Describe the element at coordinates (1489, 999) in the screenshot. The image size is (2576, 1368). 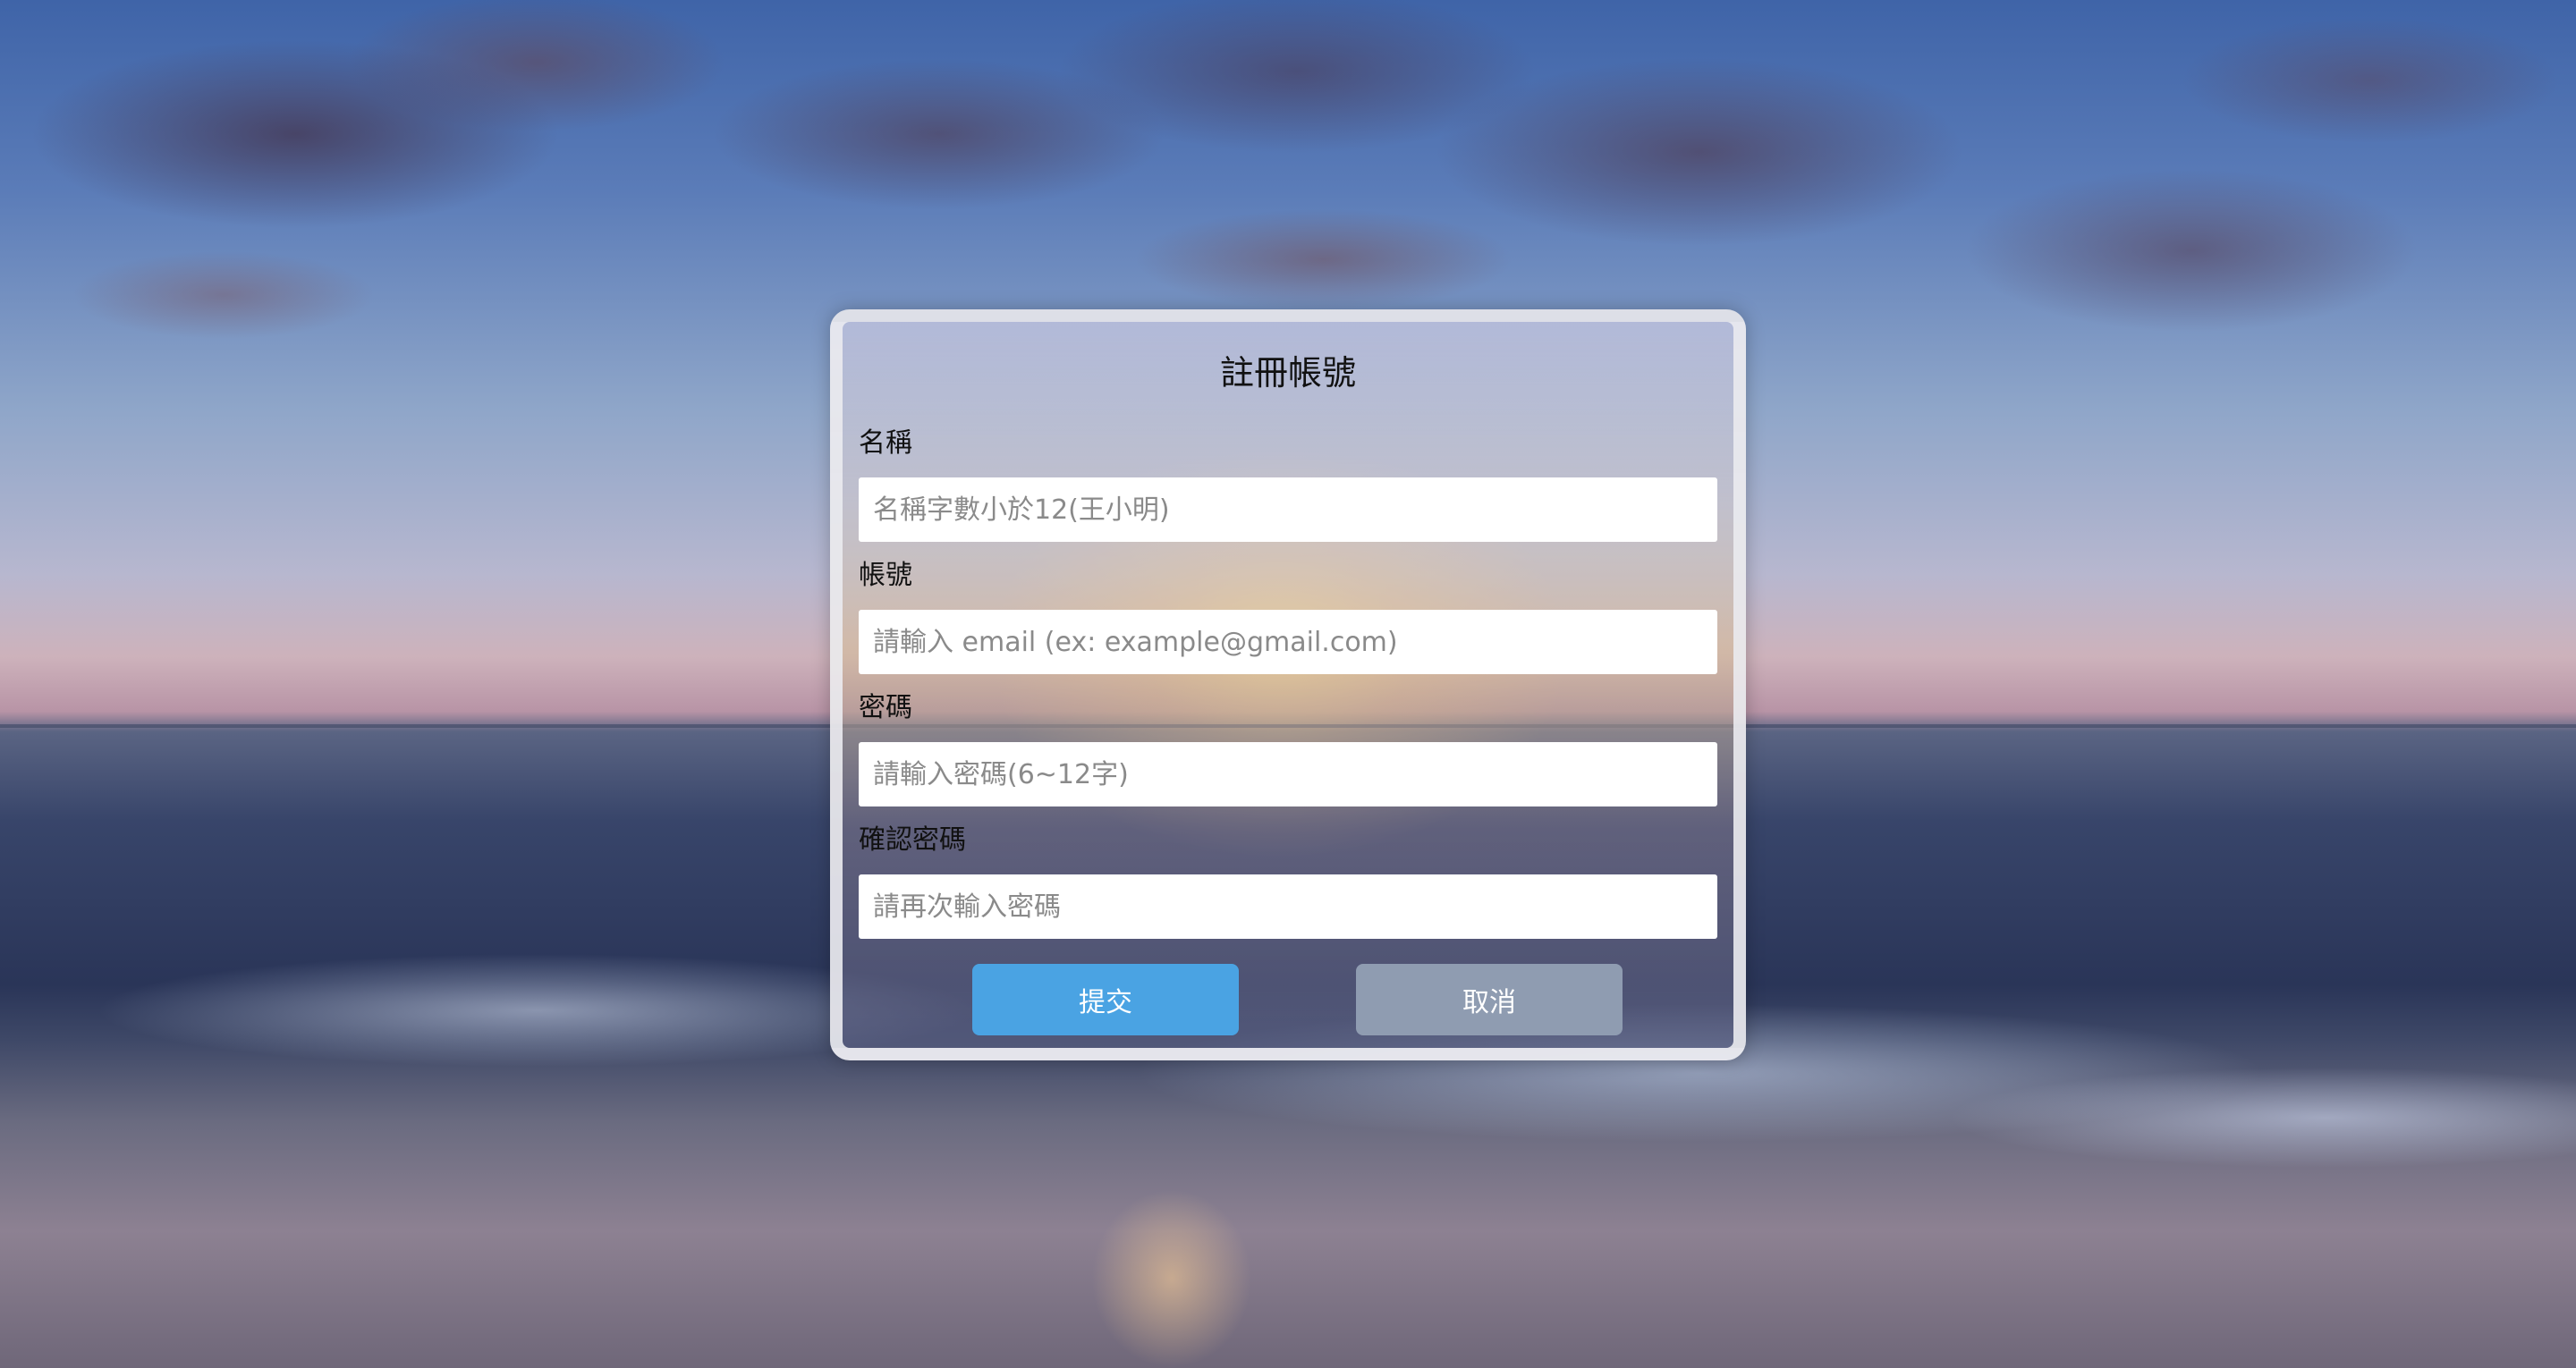
I see `cancel-button: 取消` at that location.